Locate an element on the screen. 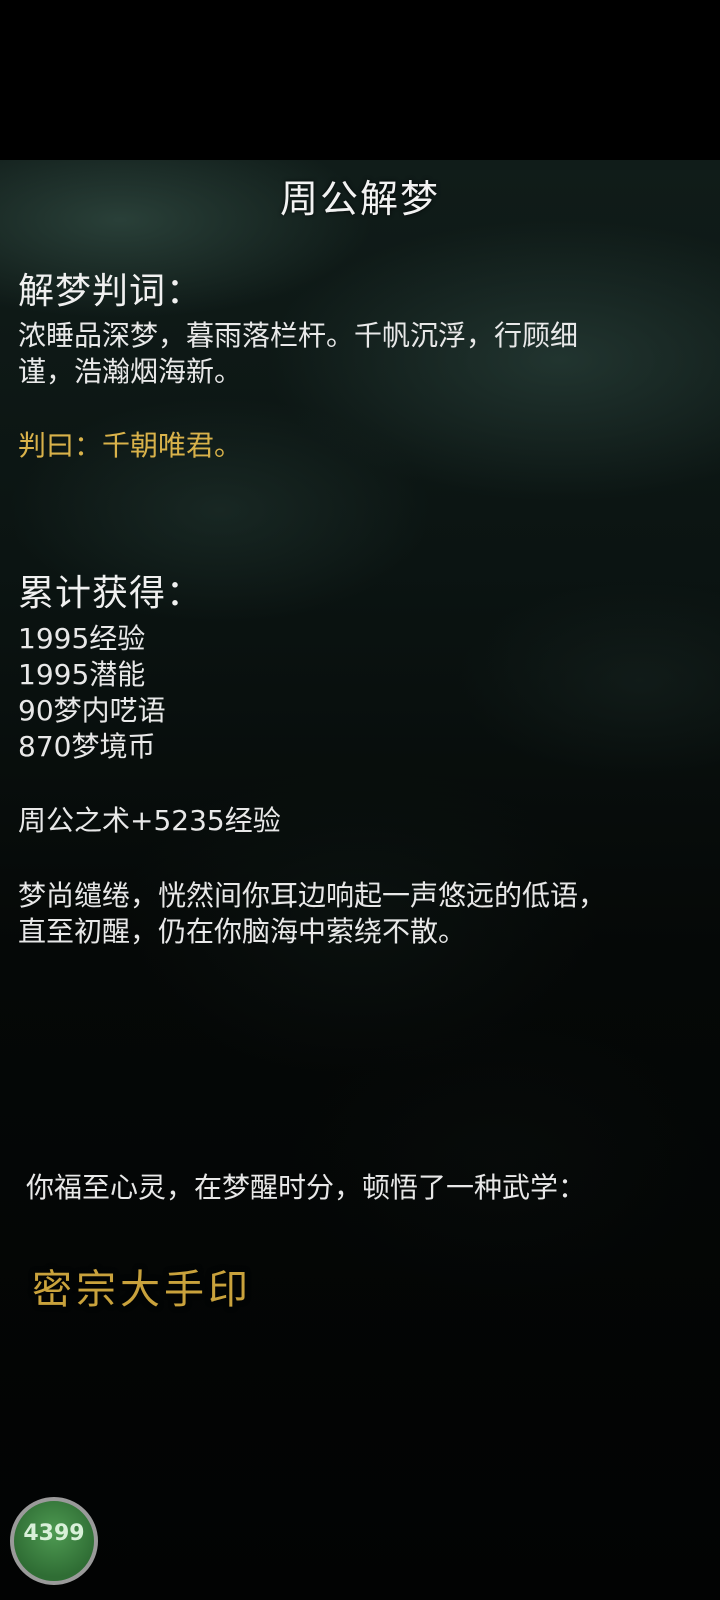 The height and width of the screenshot is (1600, 720). epilogue-line-1: 梦尚缱绻，恍然间你耳边响起一声悠远的低语， is located at coordinates (312, 895).